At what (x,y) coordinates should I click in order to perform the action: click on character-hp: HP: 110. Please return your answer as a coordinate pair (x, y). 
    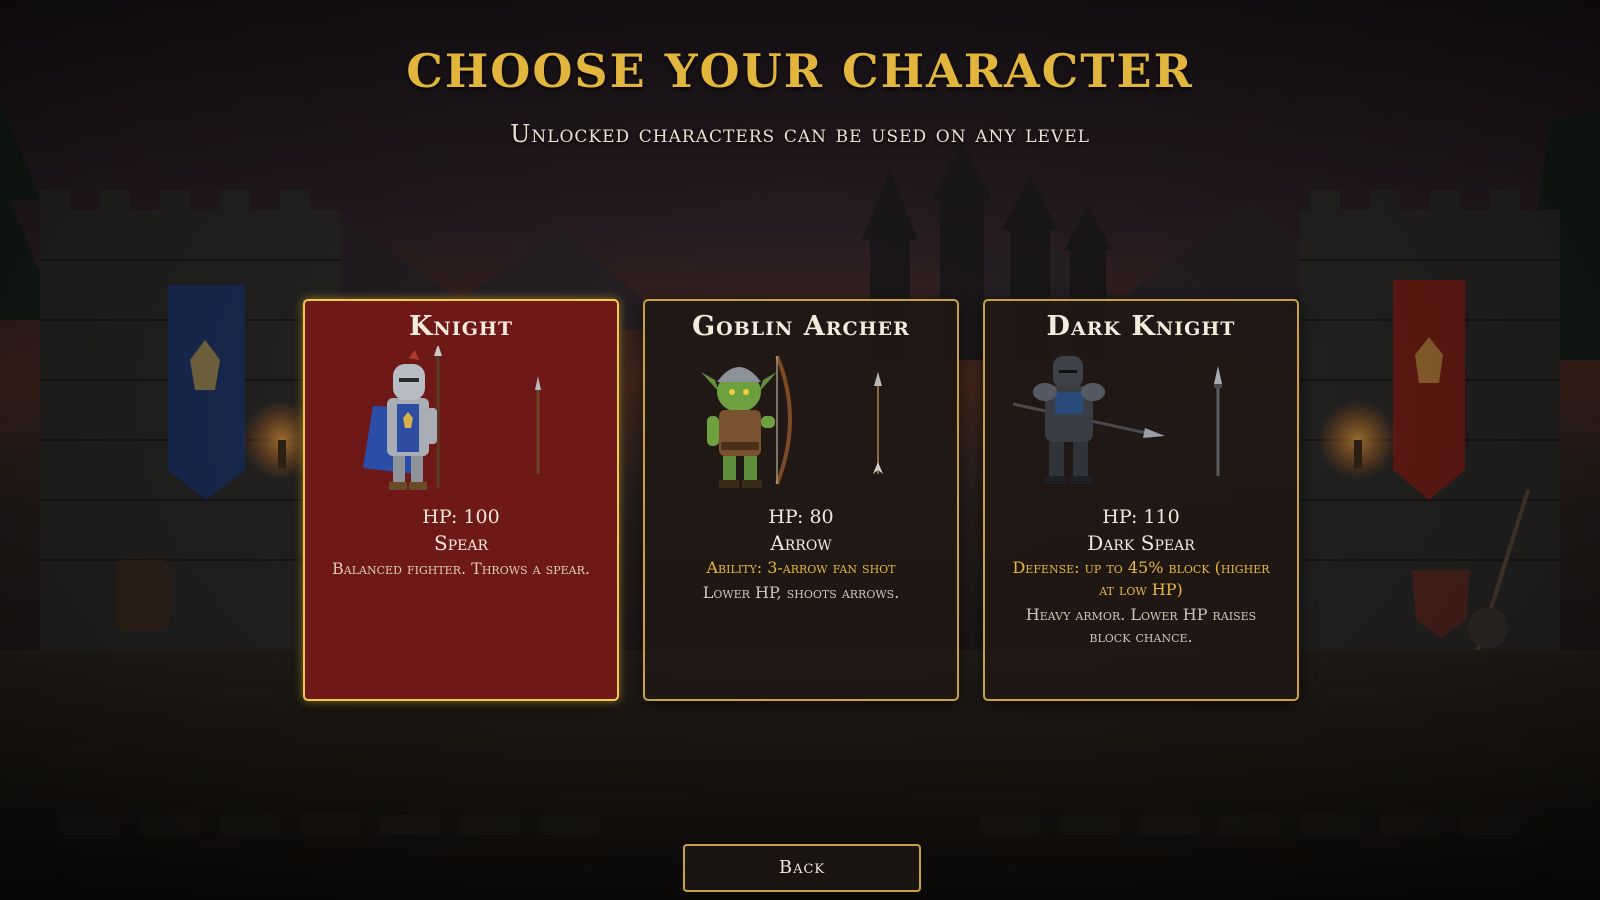
    Looking at the image, I should click on (1141, 517).